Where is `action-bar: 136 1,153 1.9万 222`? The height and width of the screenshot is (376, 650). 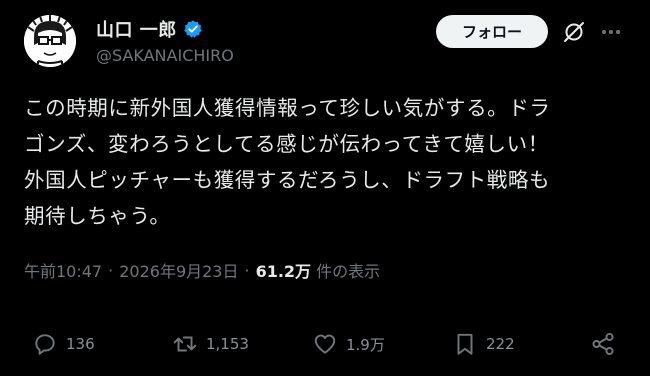
action-bar: 136 1,153 1.9万 222 is located at coordinates (325, 344).